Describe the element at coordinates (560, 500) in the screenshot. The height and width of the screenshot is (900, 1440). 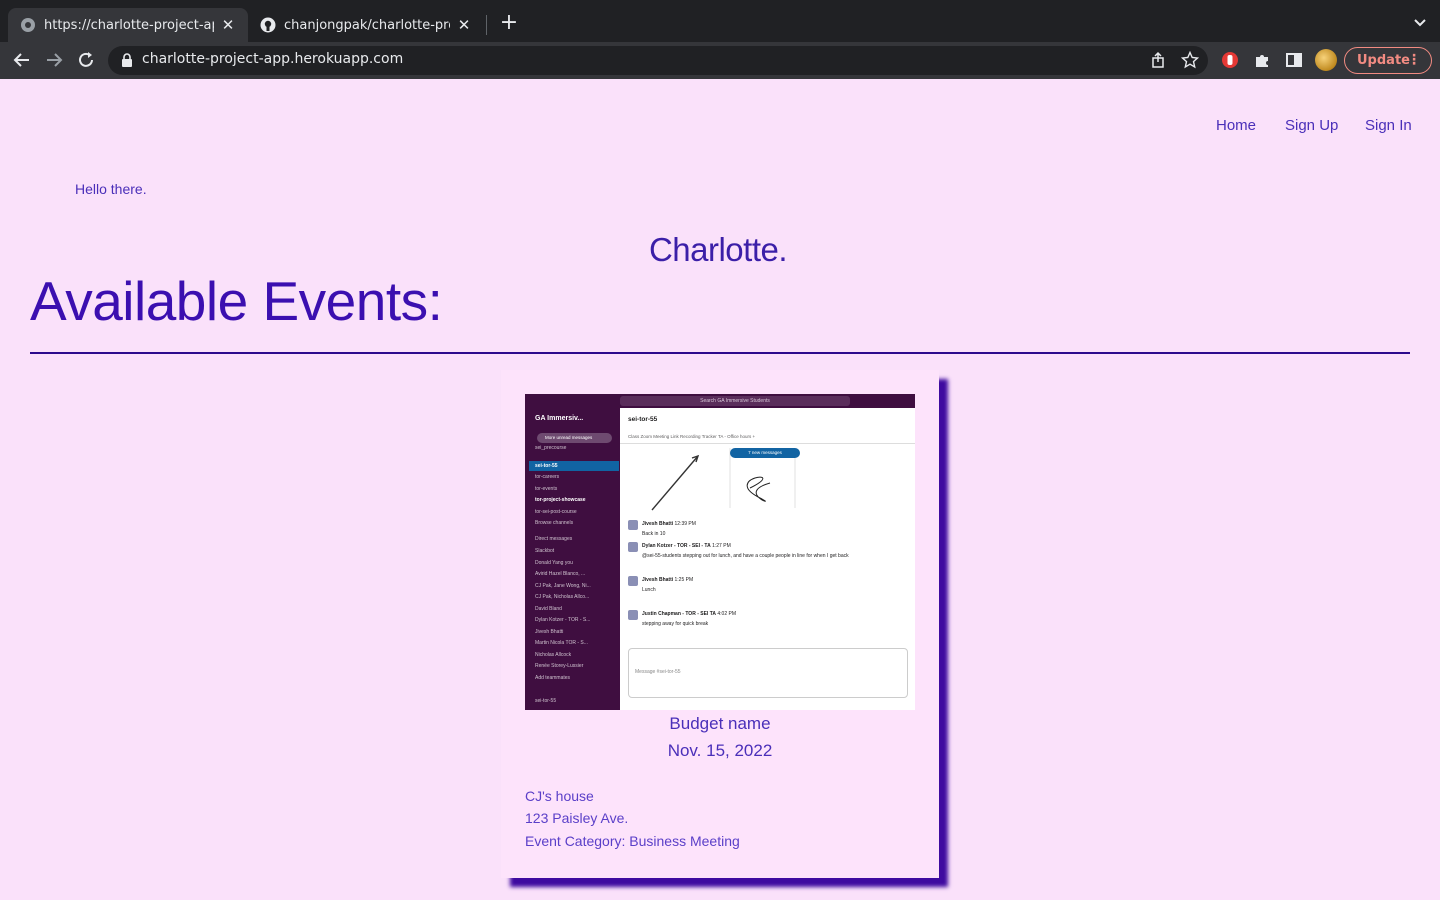
I see `slack-channel: tor-project-showcase` at that location.